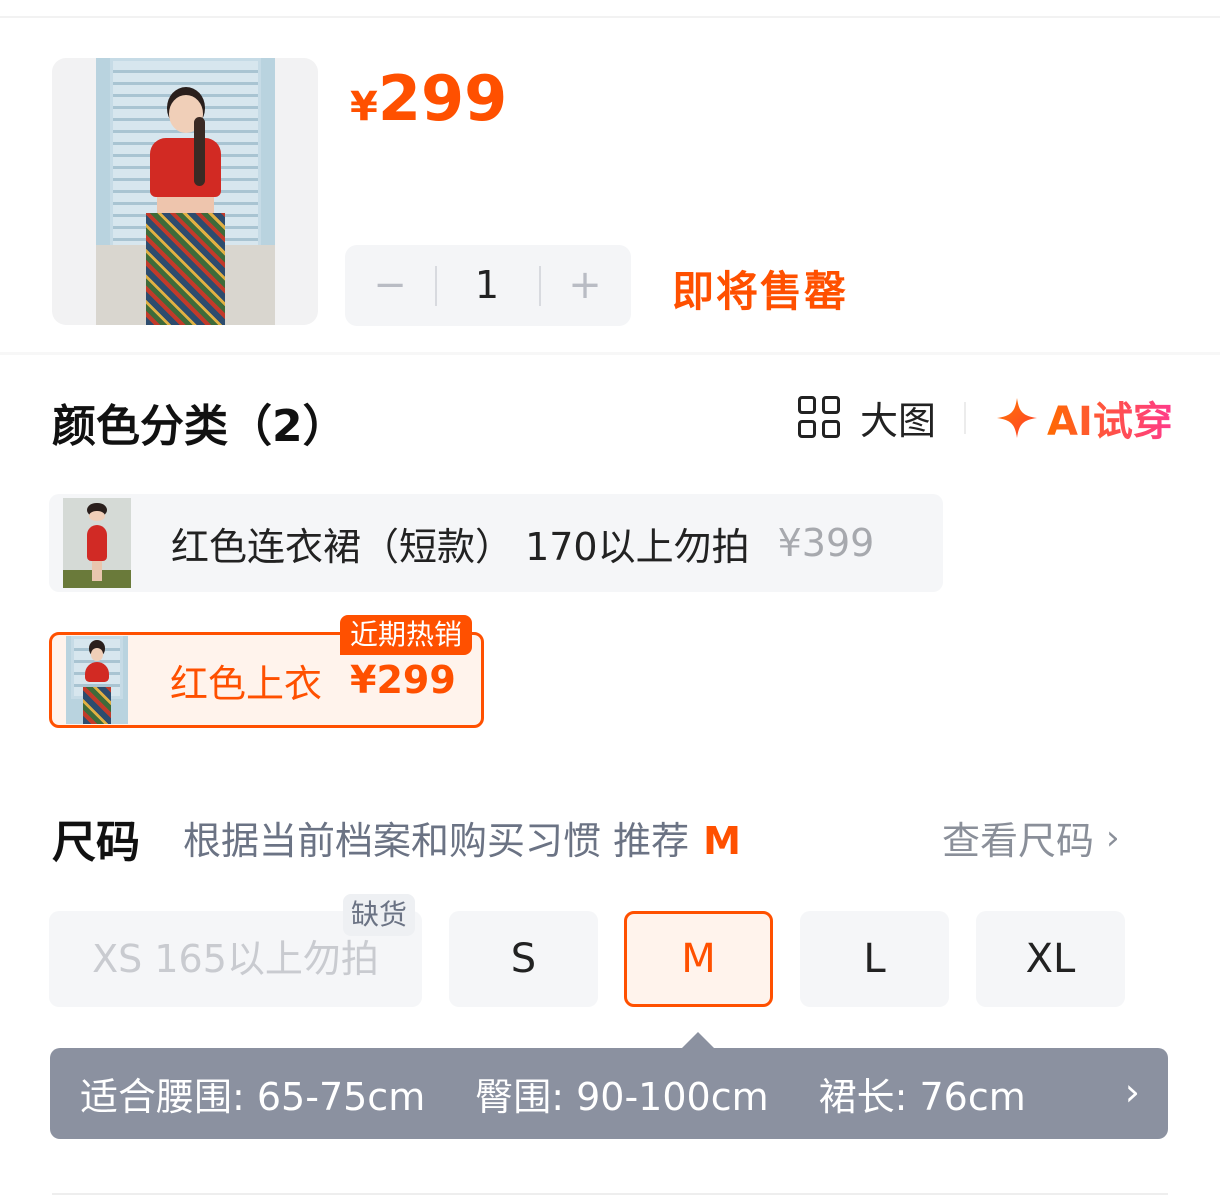  What do you see at coordinates (1018, 841) in the screenshot?
I see `size-chart-label: 查看尺码` at bounding box center [1018, 841].